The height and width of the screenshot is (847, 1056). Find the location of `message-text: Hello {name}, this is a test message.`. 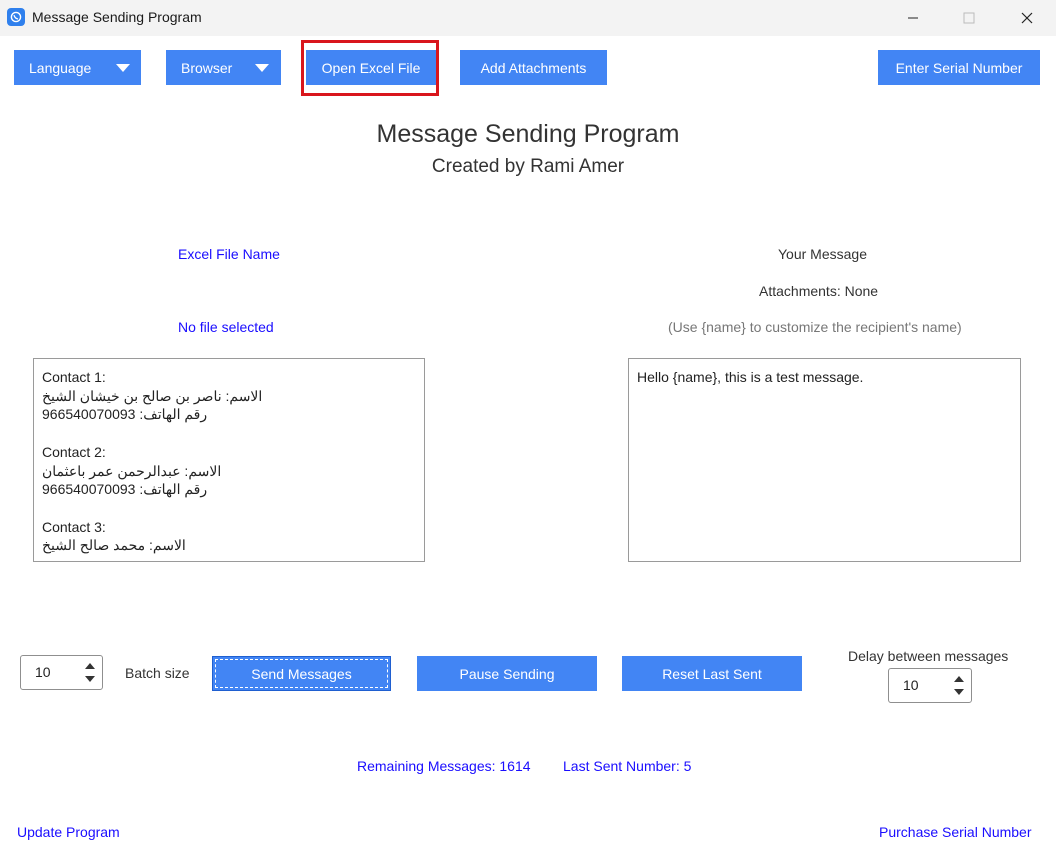

message-text: Hello {name}, this is a test message. is located at coordinates (750, 377).